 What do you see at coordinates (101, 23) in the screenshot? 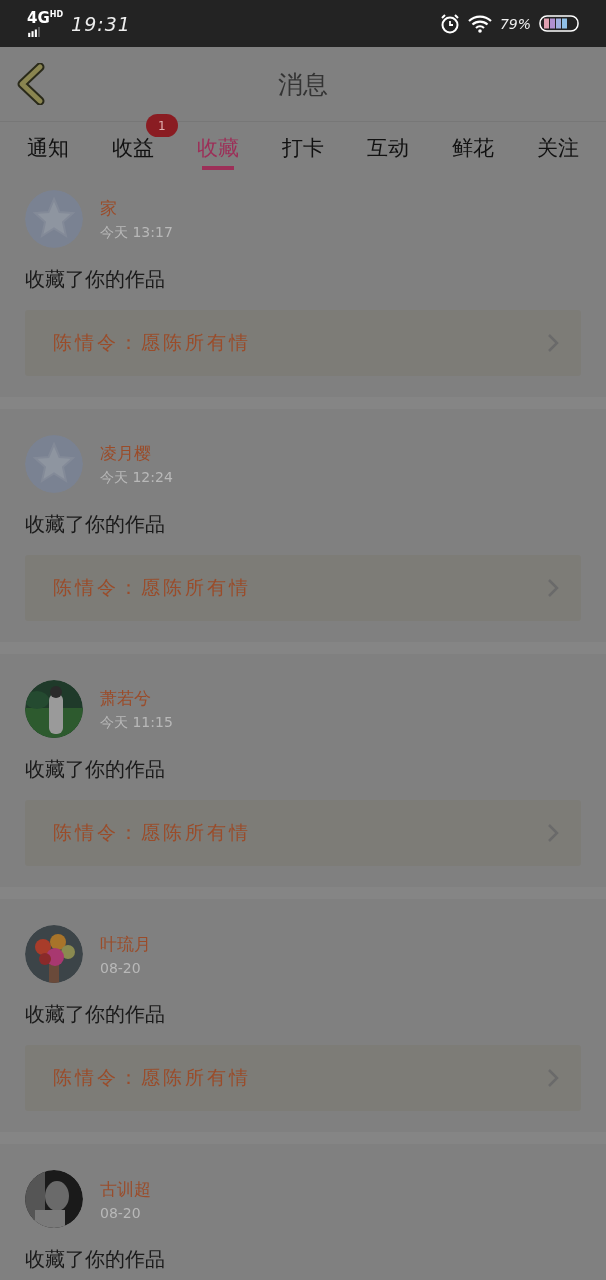
I see `clock-time: 19:31` at bounding box center [101, 23].